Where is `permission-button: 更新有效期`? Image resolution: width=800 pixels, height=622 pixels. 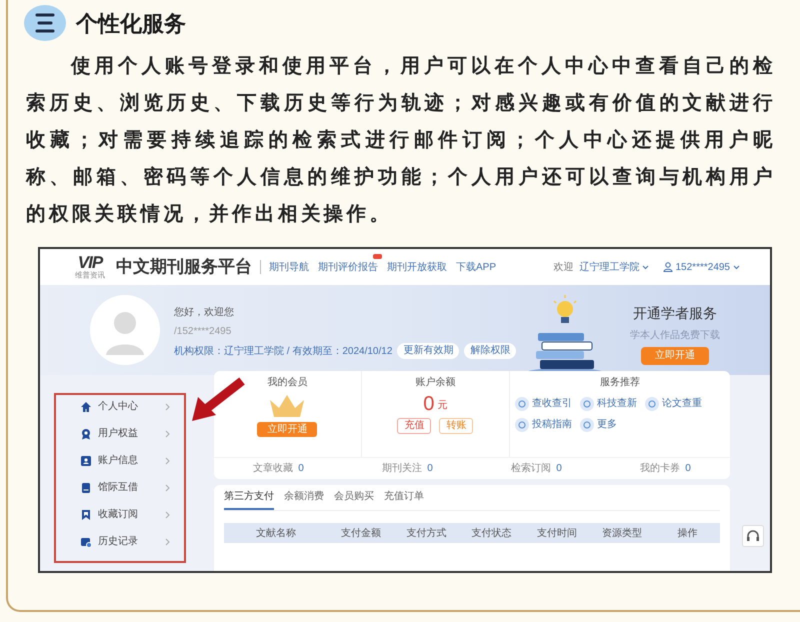 permission-button: 更新有效期 is located at coordinates (428, 351).